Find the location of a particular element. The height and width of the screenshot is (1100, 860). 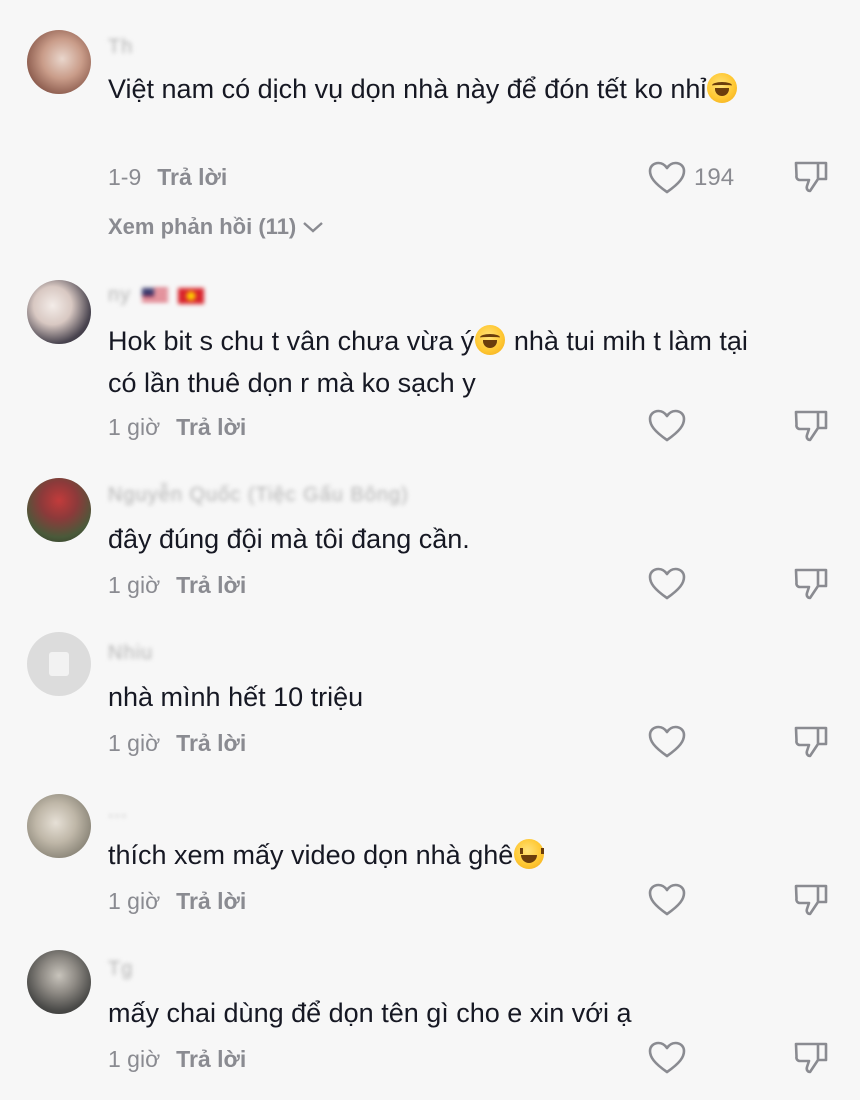

view-replies-button: Xem phản hồi (11) is located at coordinates (216, 227).